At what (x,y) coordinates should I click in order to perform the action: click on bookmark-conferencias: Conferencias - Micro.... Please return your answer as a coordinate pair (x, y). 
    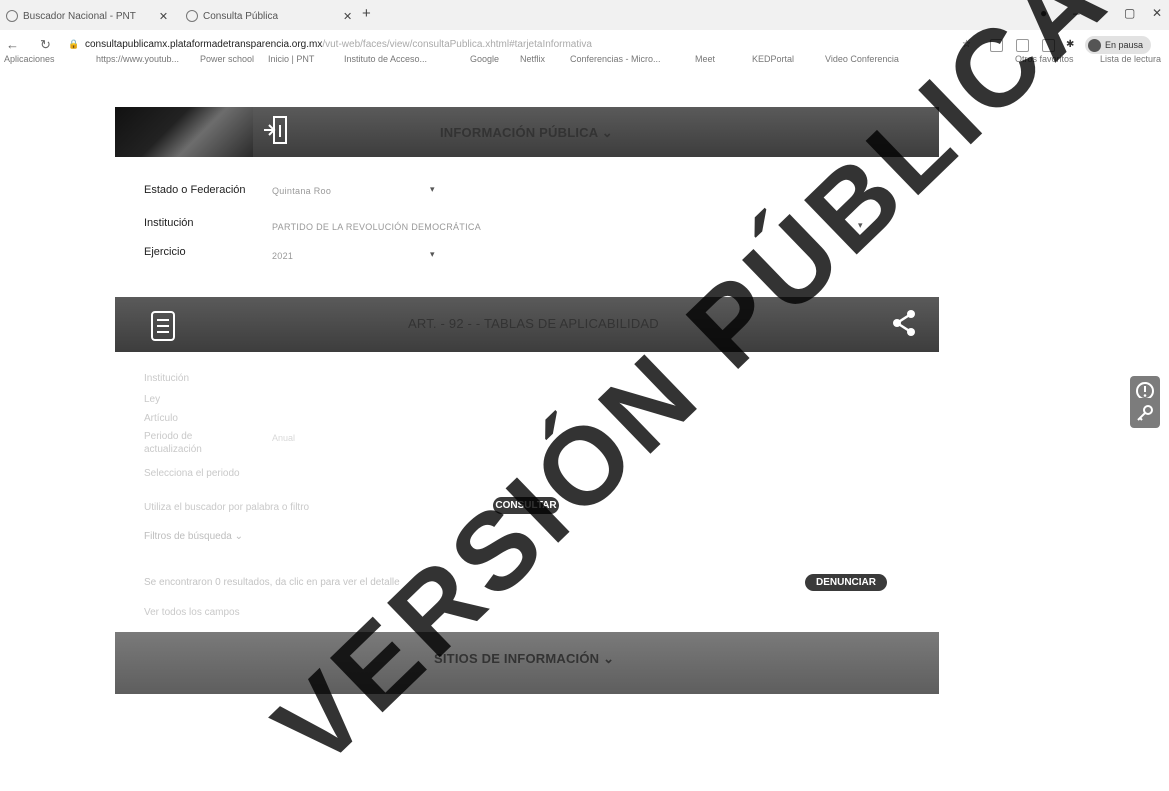
    Looking at the image, I should click on (615, 59).